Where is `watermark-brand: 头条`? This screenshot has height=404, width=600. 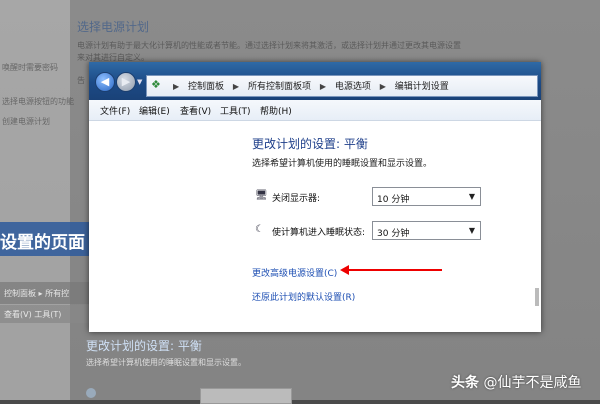 watermark-brand: 头条 is located at coordinates (465, 383).